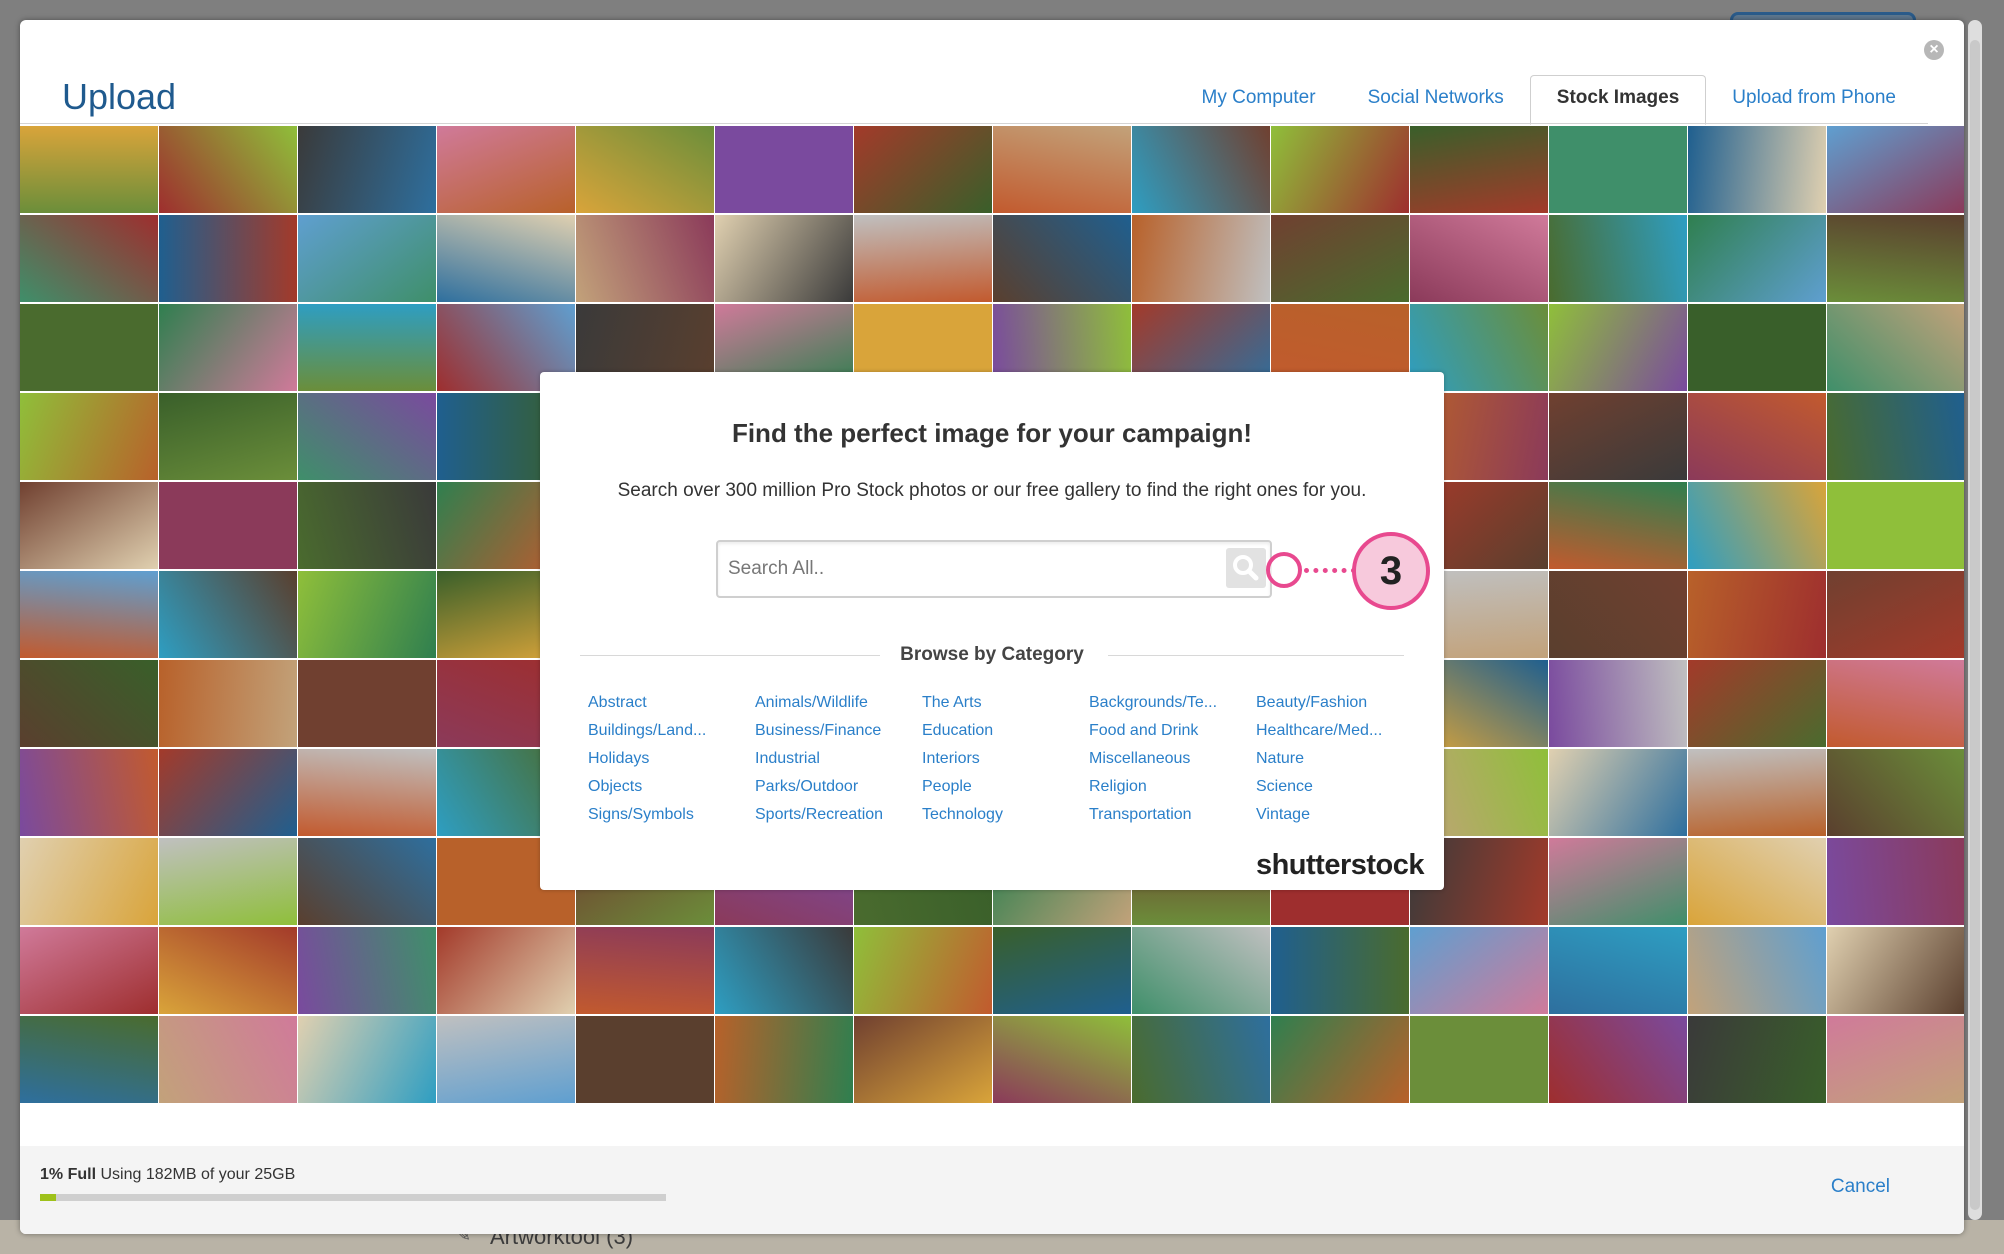 This screenshot has width=2004, height=1254. What do you see at coordinates (68, 1174) in the screenshot?
I see `usage-percent: 1% Full` at bounding box center [68, 1174].